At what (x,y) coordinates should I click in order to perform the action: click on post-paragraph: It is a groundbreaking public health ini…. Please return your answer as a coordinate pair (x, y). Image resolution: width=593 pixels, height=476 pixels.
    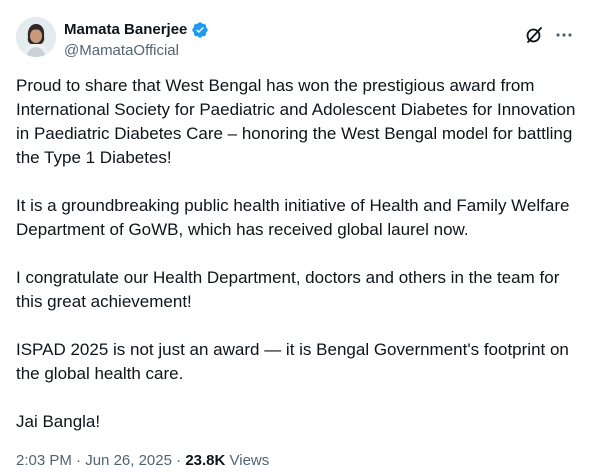
    Looking at the image, I should click on (293, 217).